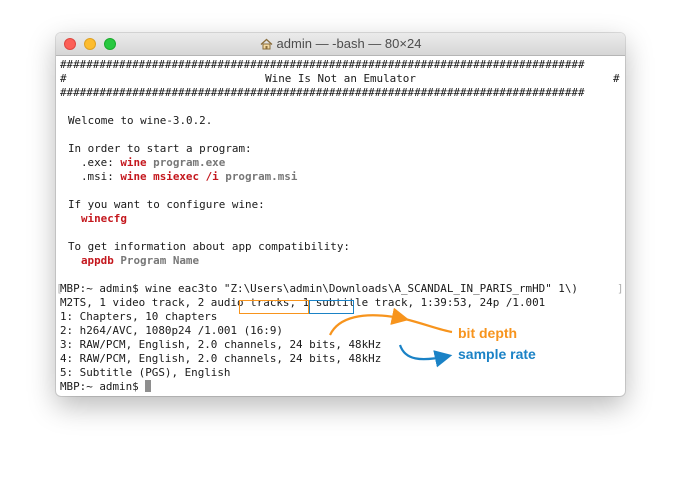  What do you see at coordinates (497, 354) in the screenshot?
I see `sample-rate-label: sample rate` at bounding box center [497, 354].